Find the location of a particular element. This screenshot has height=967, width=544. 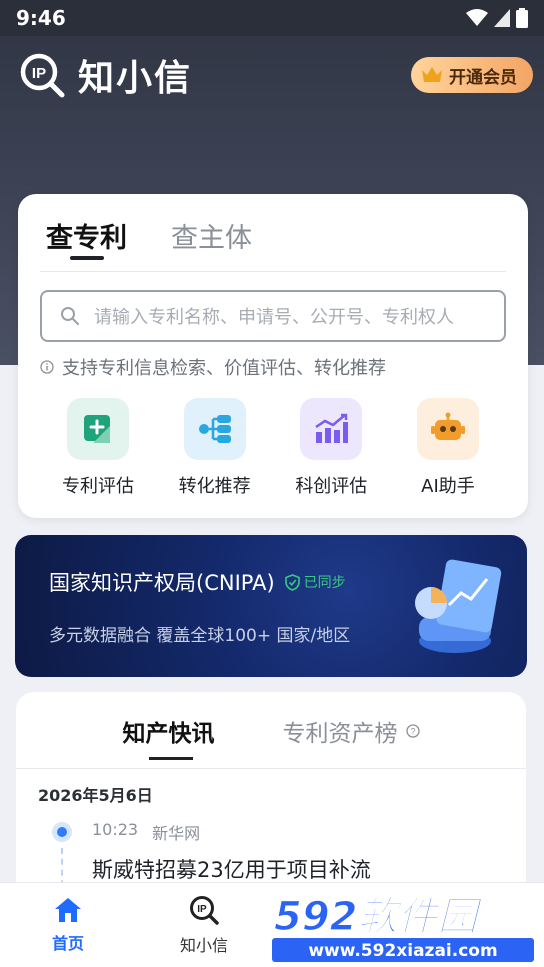

nav-assistant: IP 知小信 is located at coordinates (204, 925).